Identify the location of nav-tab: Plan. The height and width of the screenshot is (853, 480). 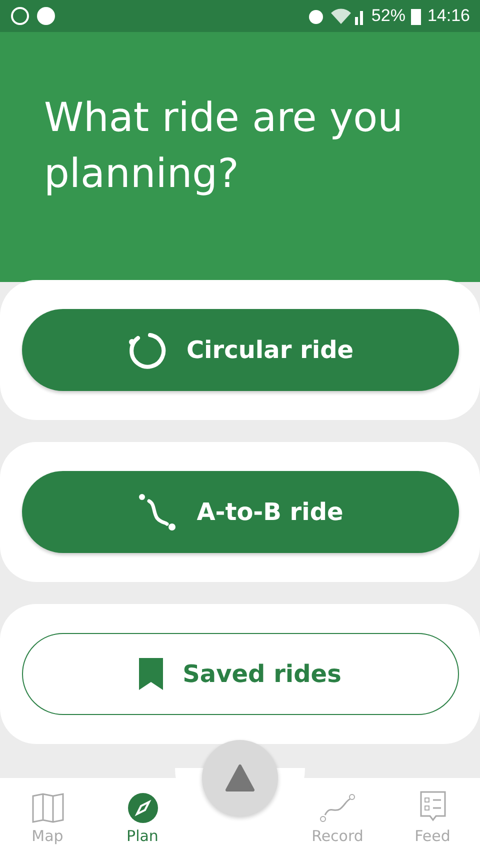
(142, 815).